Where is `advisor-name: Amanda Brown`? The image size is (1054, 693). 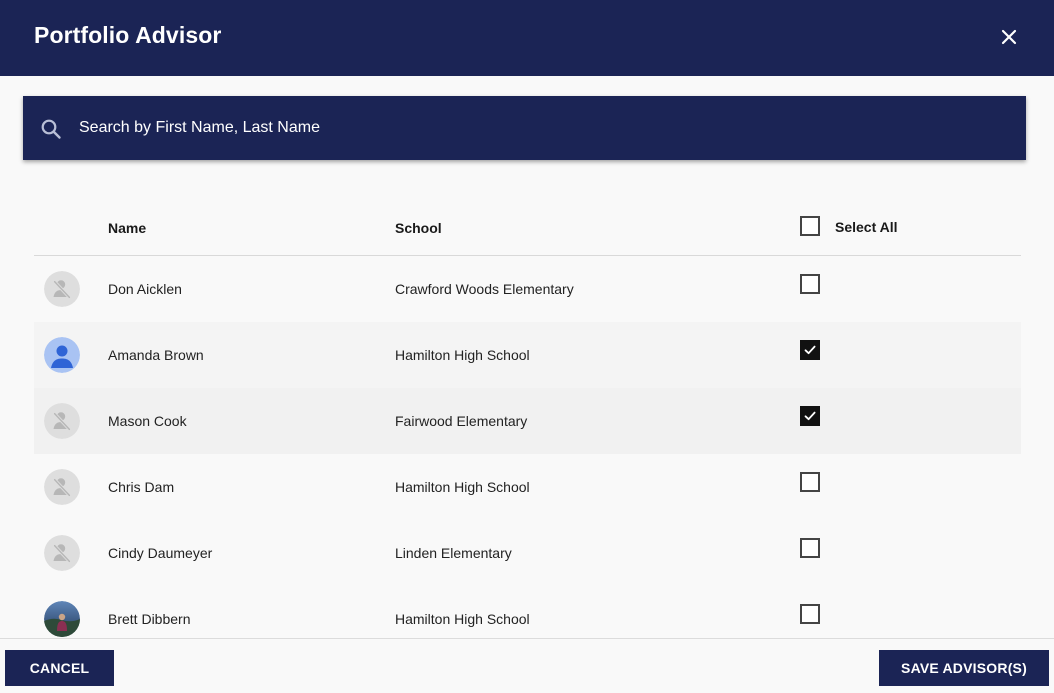 advisor-name: Amanda Brown is located at coordinates (156, 355).